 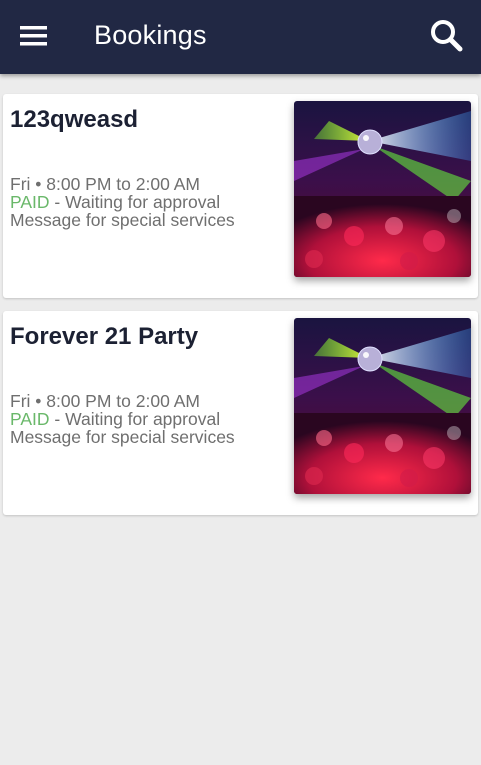 What do you see at coordinates (104, 336) in the screenshot?
I see `booking-name: Forever 21 Party` at bounding box center [104, 336].